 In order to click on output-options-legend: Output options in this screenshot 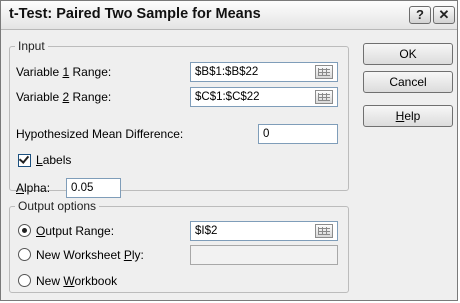, I will do `click(57, 206)`.